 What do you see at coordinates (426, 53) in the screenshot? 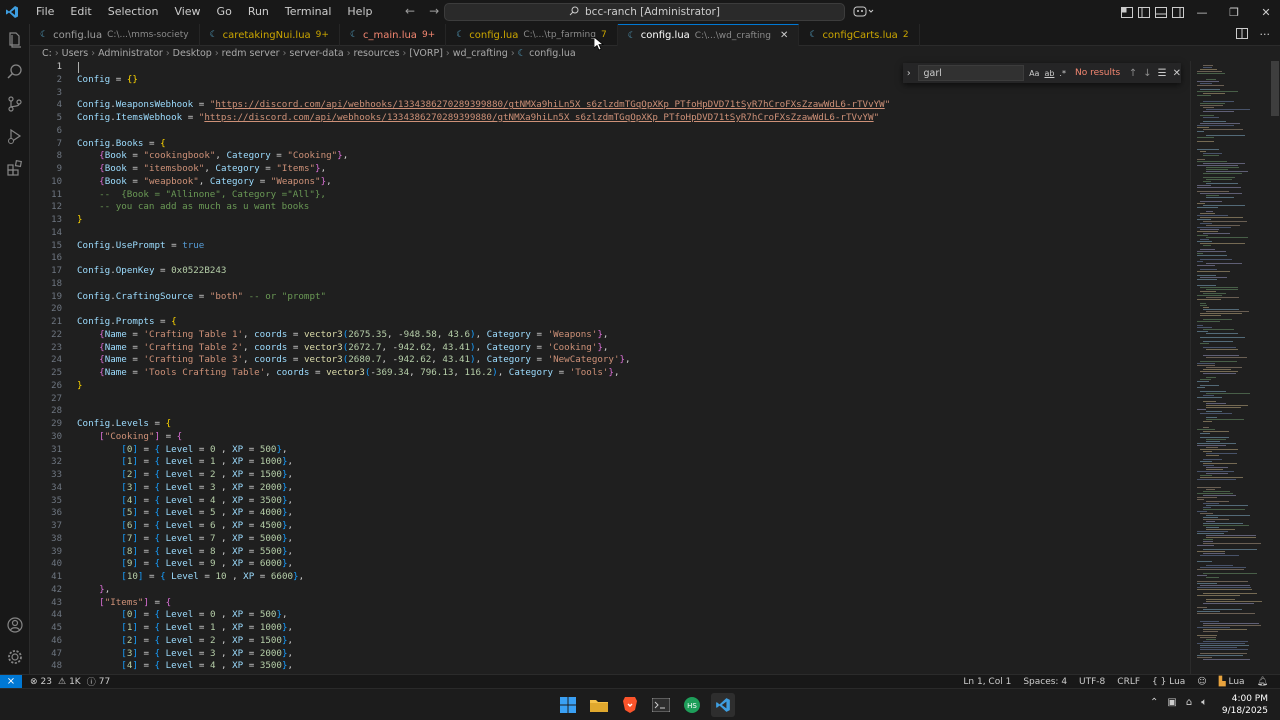
I see `breadcrumb-item: [VORP]` at bounding box center [426, 53].